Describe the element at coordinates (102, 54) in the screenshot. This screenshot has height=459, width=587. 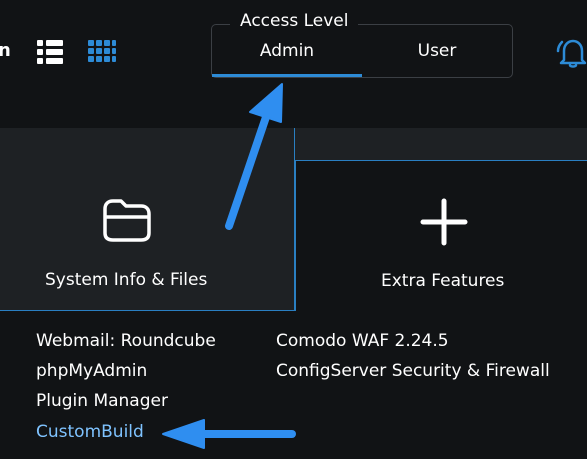
I see `grid-view-icon` at that location.